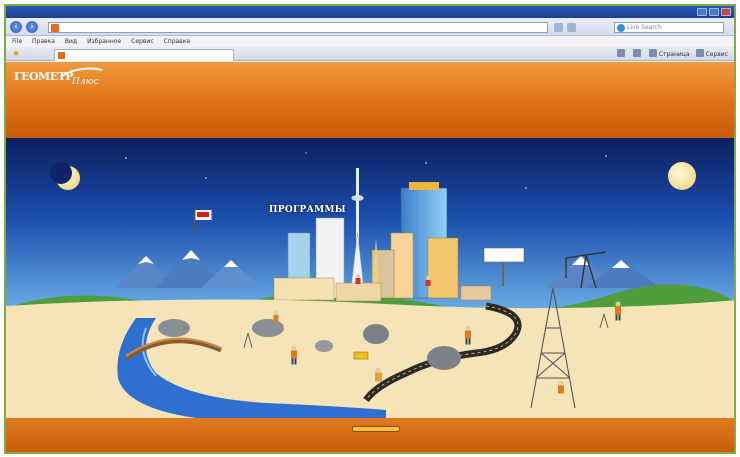  I want to click on home-icon, so click(621, 54).